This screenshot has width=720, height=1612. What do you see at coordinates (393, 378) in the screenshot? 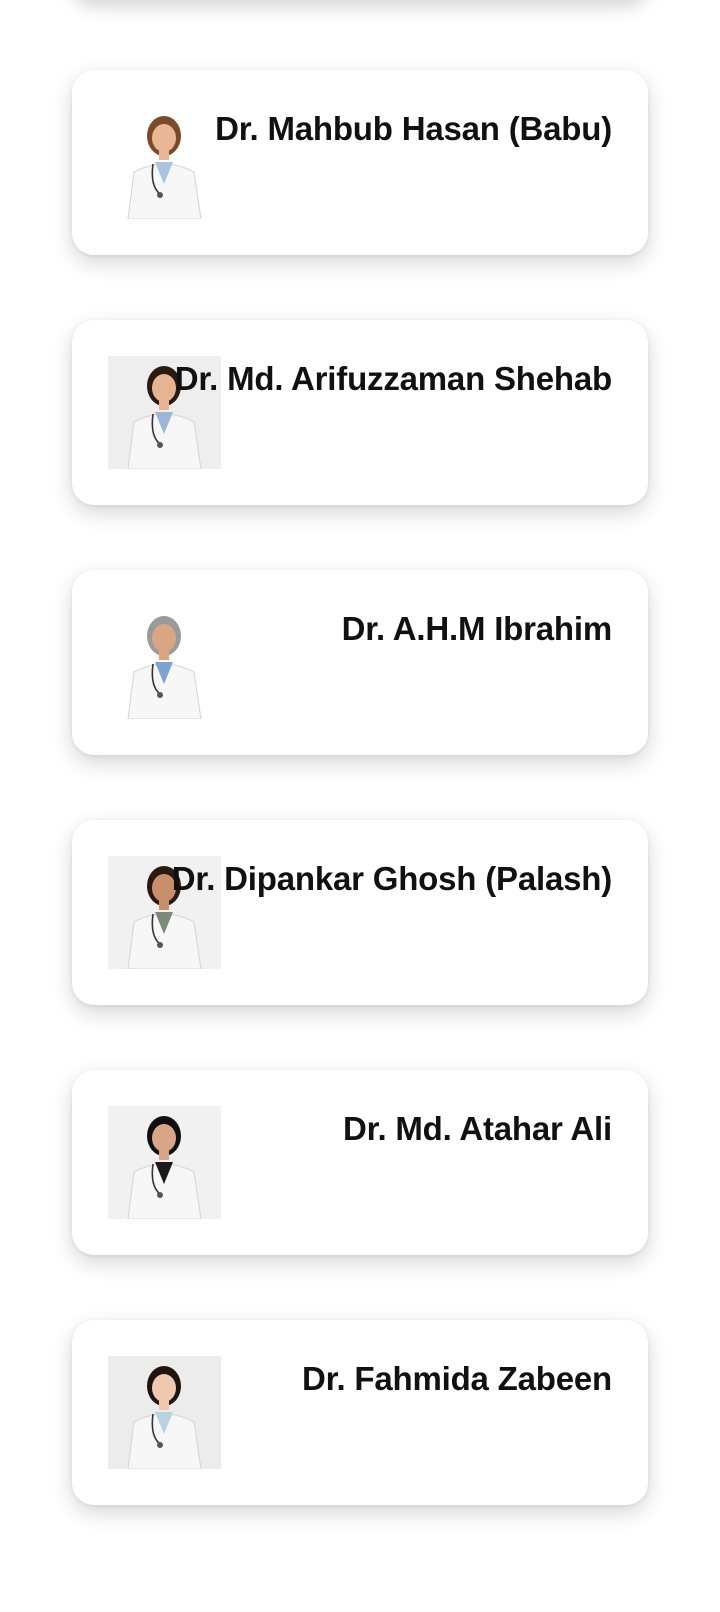
I see `doctor-name: Dr. Md. Arifuzzaman Shehab` at bounding box center [393, 378].